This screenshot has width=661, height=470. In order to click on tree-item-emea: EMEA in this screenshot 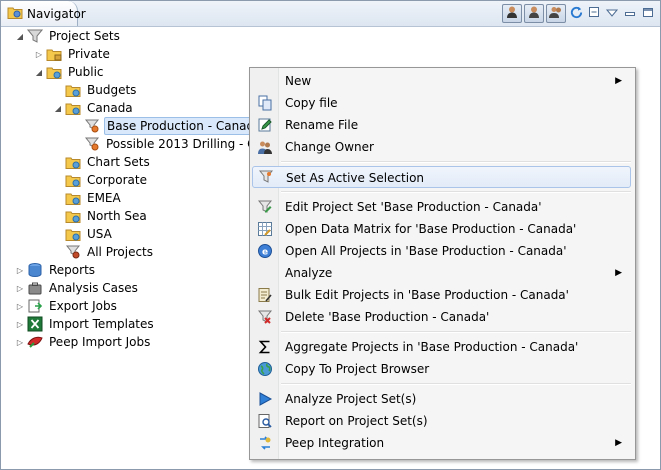, I will do `click(88, 198)`.